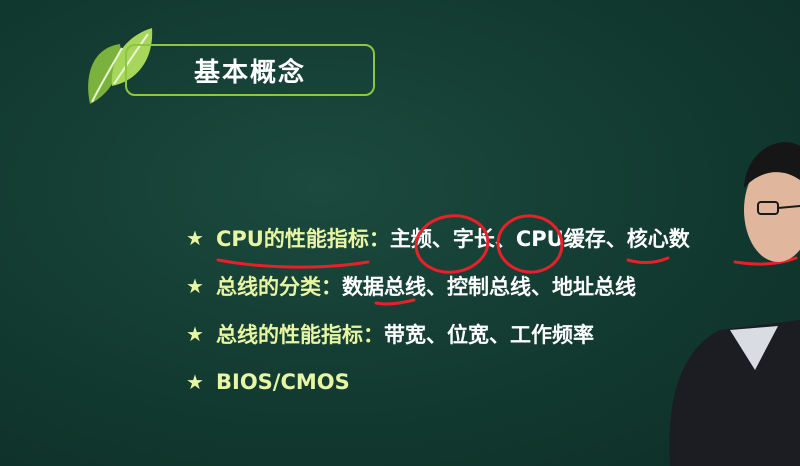 The height and width of the screenshot is (466, 800). I want to click on presenter-image, so click(734, 304).